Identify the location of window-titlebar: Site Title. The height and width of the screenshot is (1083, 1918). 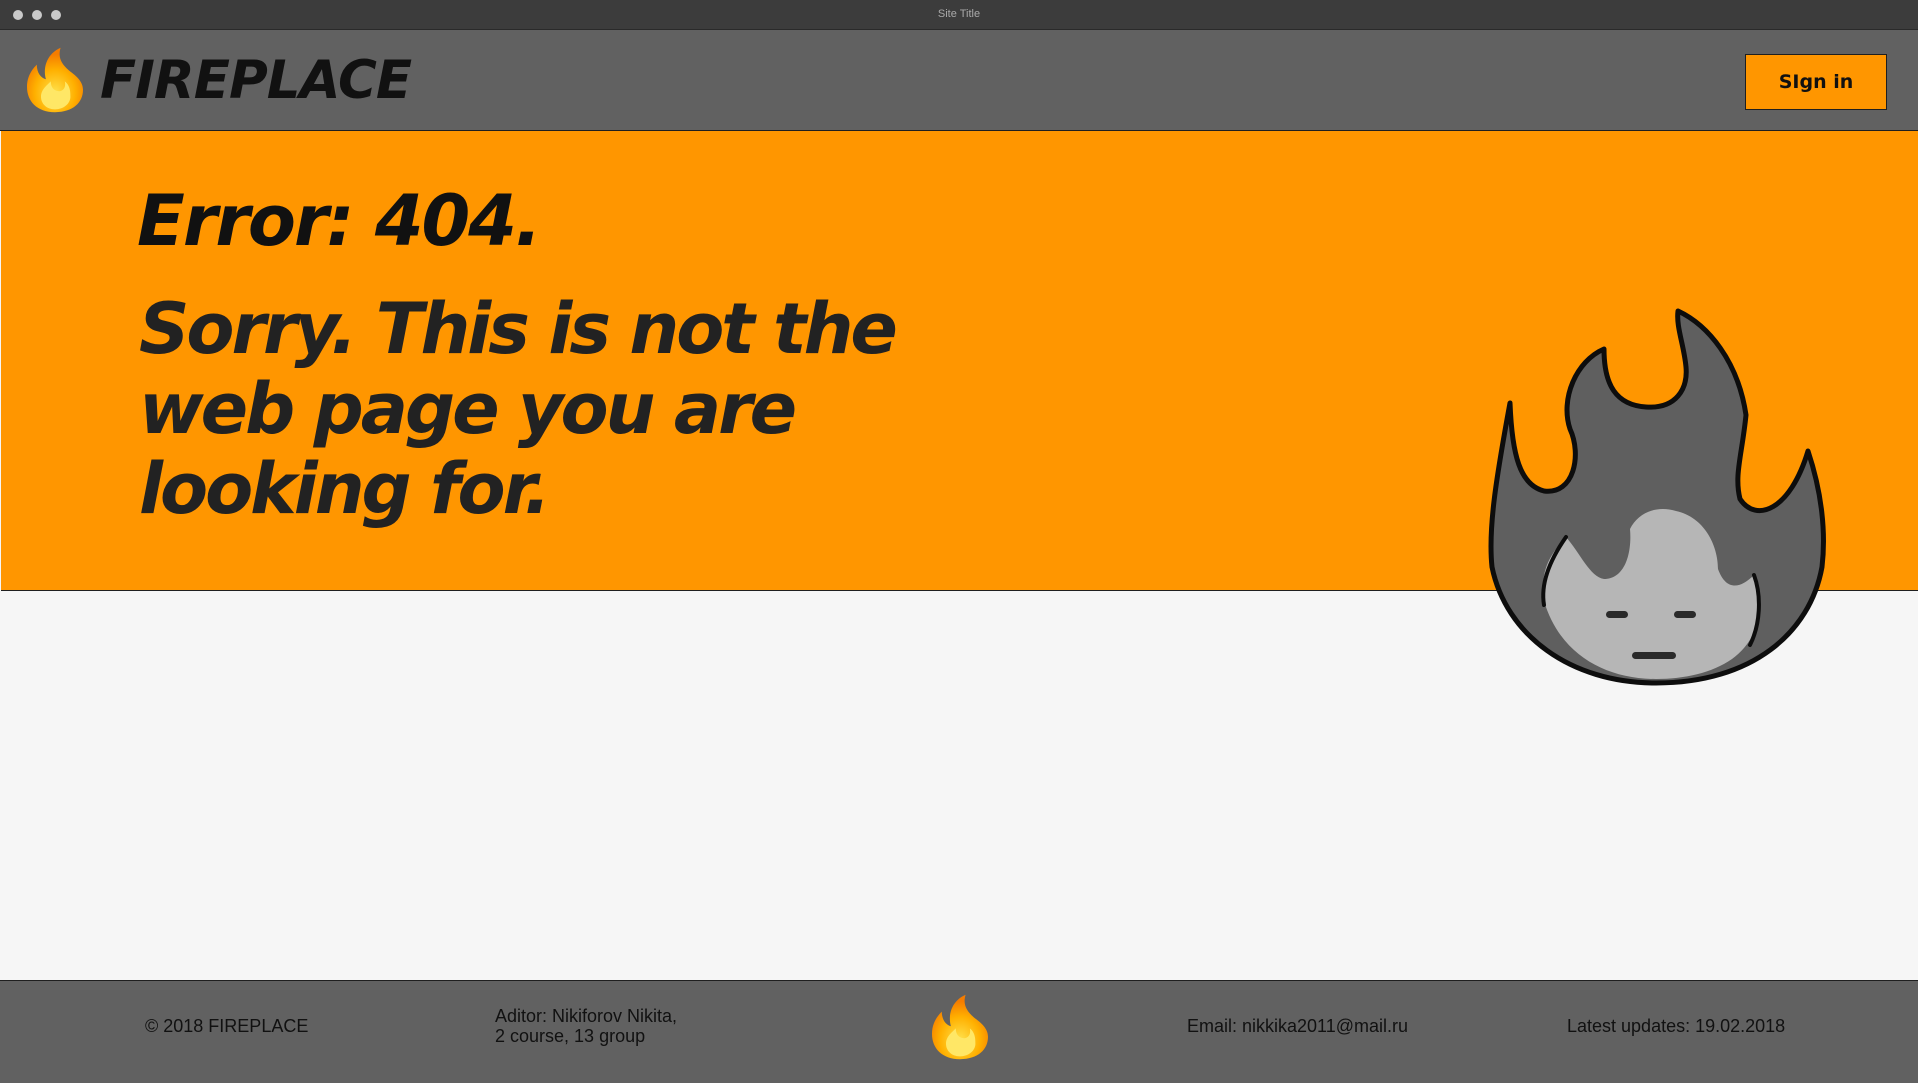
(959, 15).